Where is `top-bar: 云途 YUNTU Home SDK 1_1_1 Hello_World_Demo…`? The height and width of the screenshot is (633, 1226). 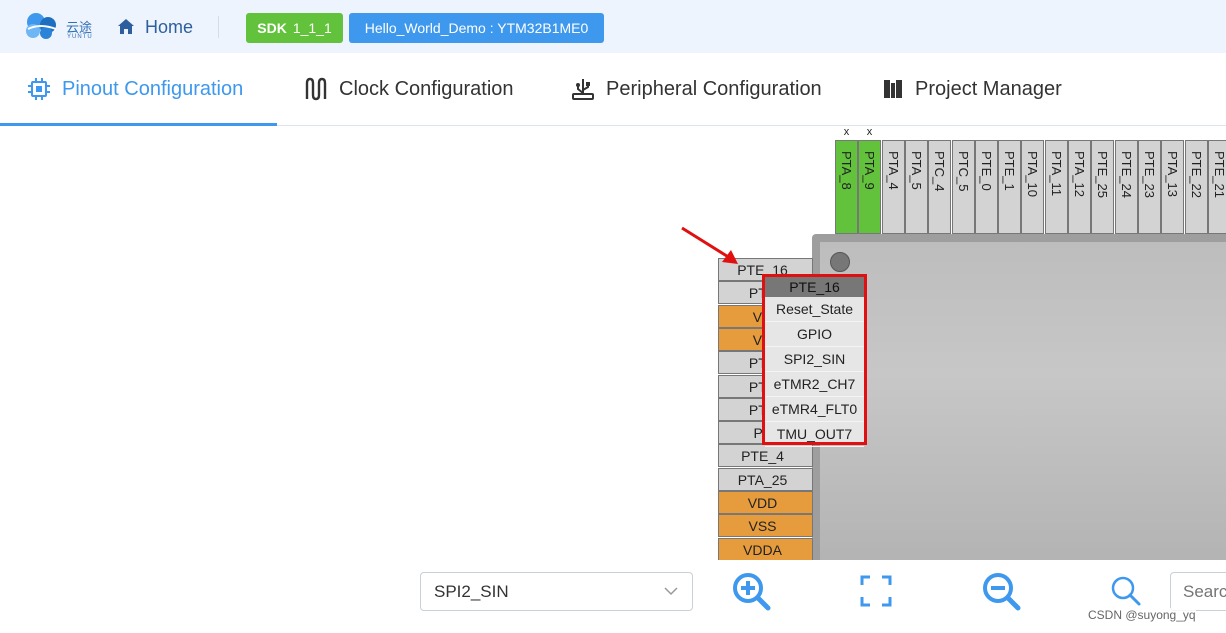
top-bar: 云途 YUNTU Home SDK 1_1_1 Hello_World_Demo… is located at coordinates (613, 26).